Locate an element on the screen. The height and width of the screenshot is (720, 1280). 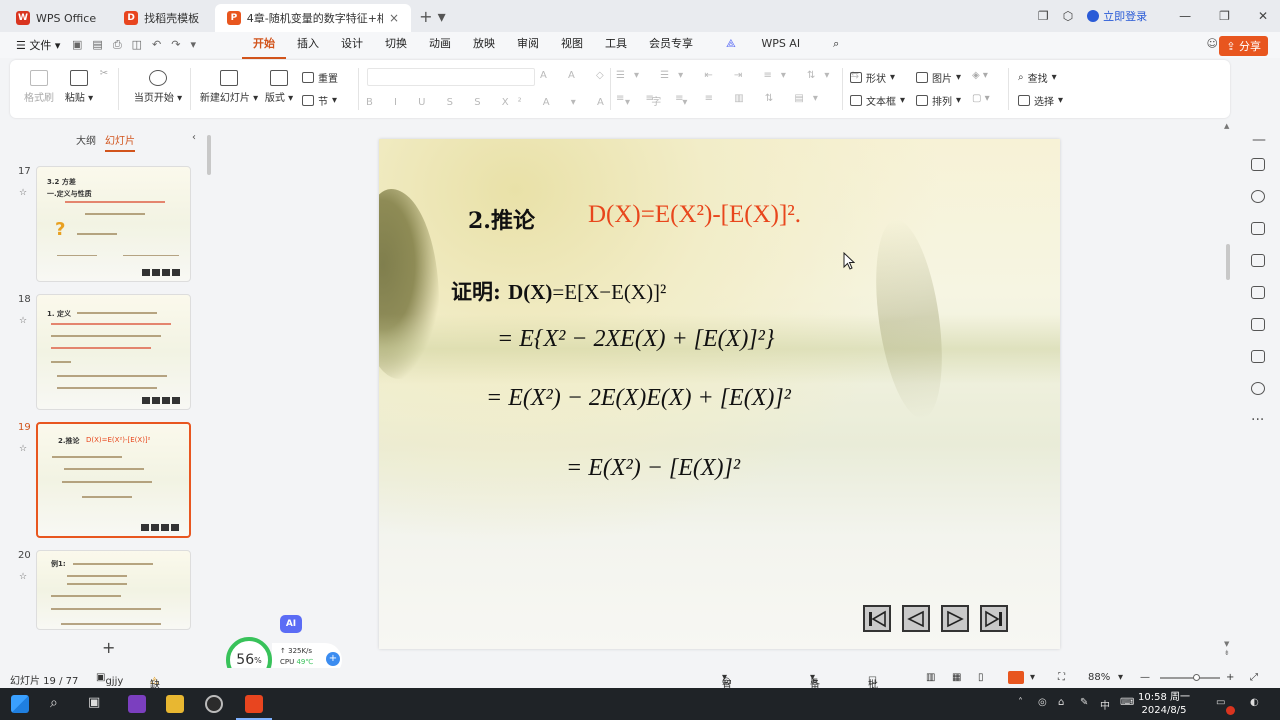
search-taskbar-icon: ⌕ is located at coordinates (54, 703).